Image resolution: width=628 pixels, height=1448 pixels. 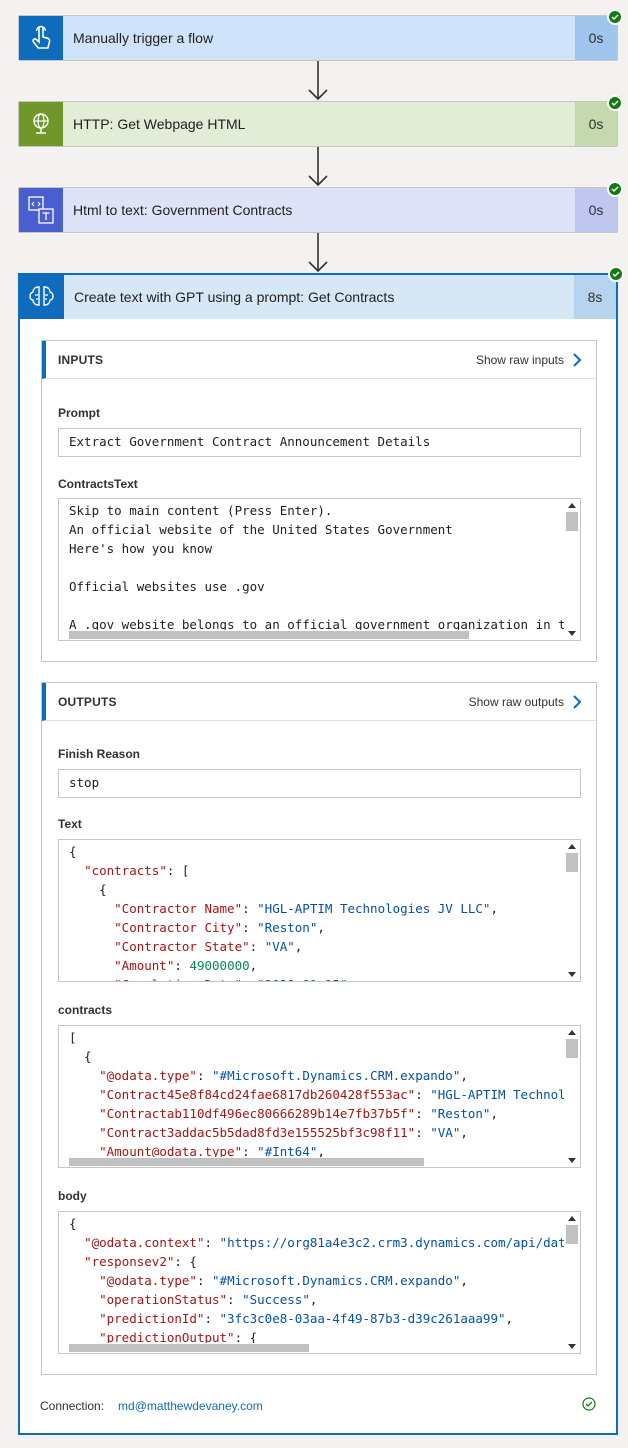 I want to click on show-raw-outputs-link: Show raw outputs, so click(x=525, y=702).